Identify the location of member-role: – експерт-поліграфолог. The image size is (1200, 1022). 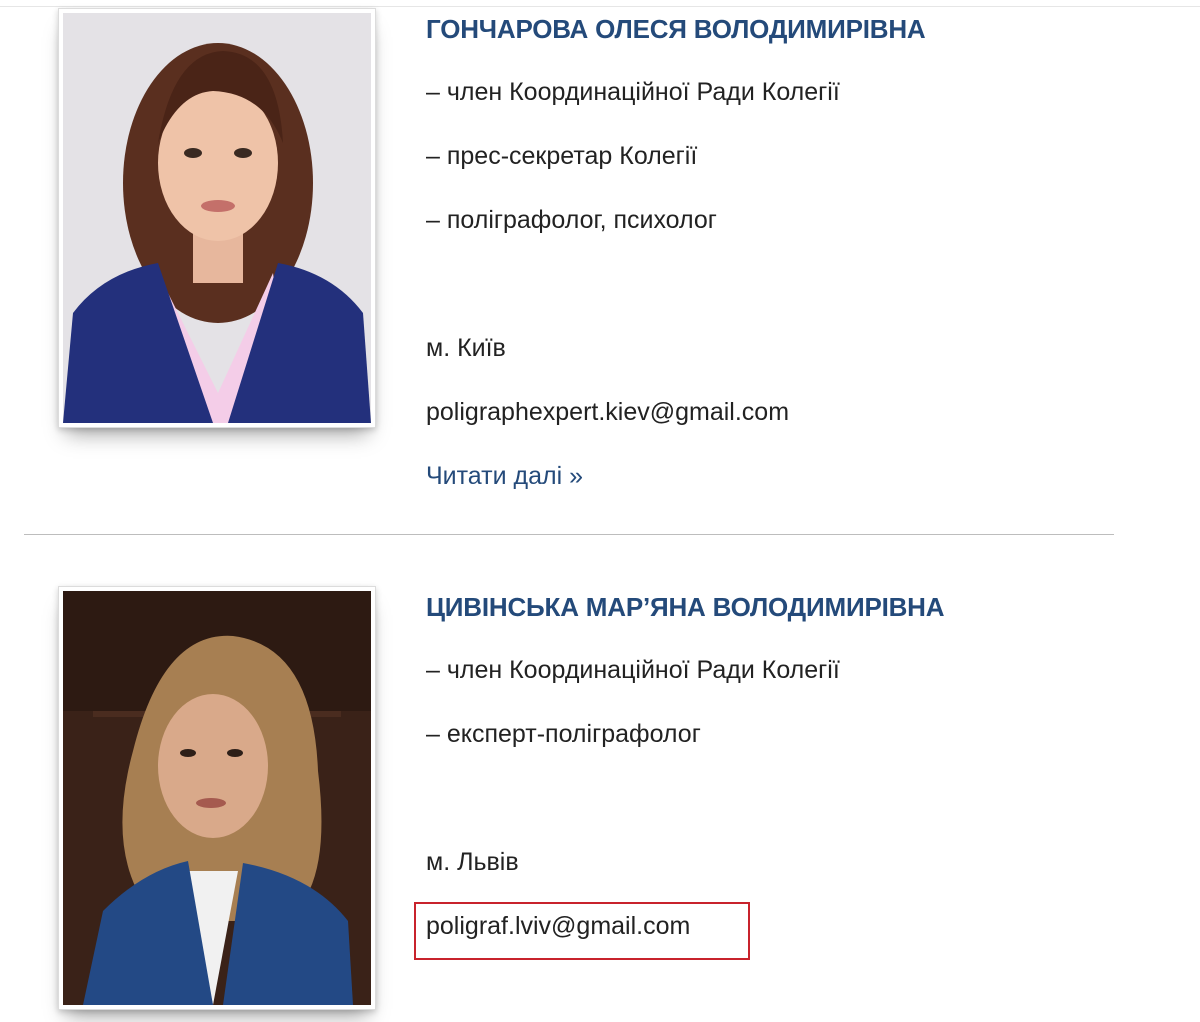
(563, 734).